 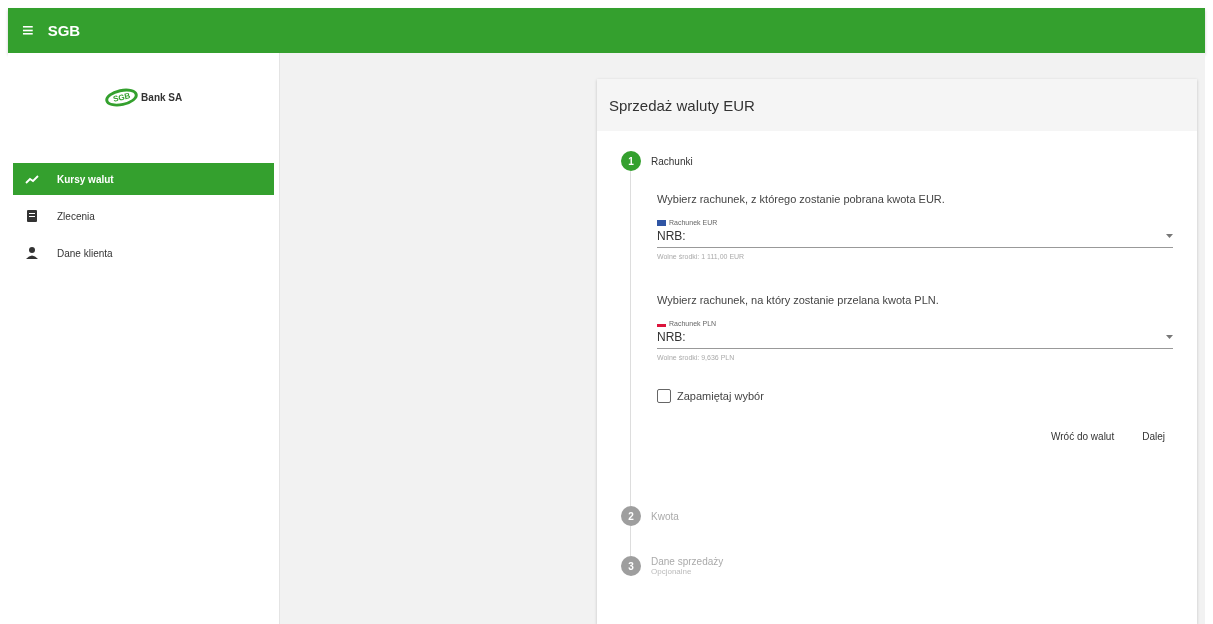 I want to click on sidebar-item: Zlecenia, so click(x=143, y=216).